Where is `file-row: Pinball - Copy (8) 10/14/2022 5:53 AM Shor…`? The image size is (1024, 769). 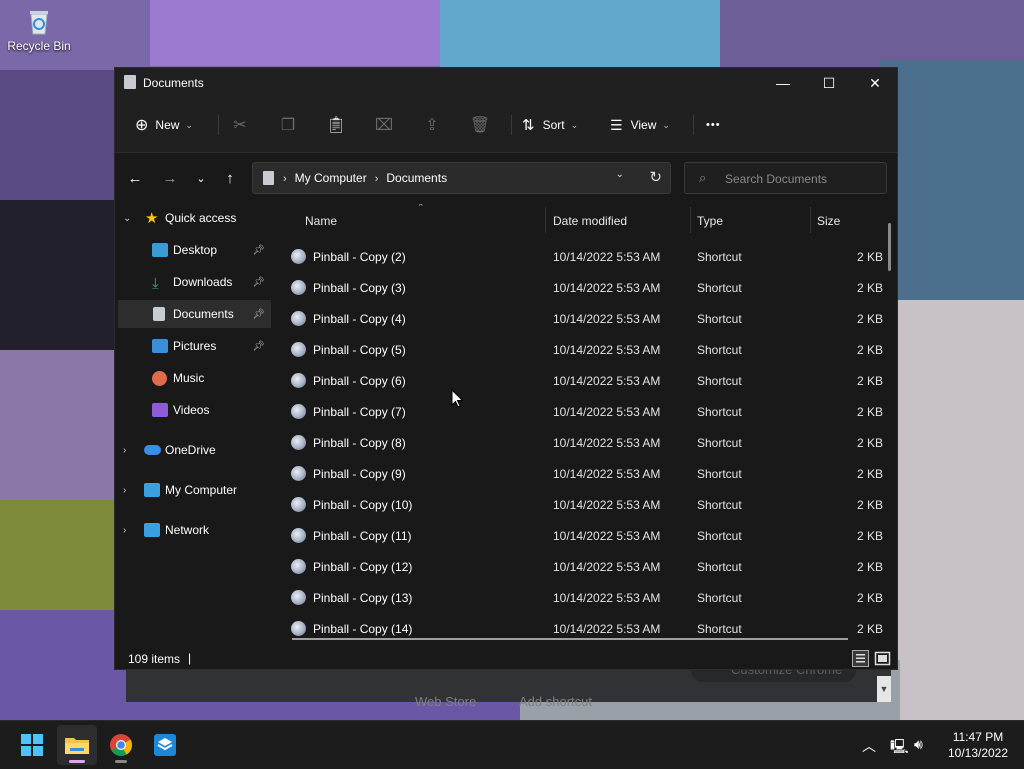
file-row: Pinball - Copy (8) 10/14/2022 5:53 AM Shor… is located at coordinates (588, 443).